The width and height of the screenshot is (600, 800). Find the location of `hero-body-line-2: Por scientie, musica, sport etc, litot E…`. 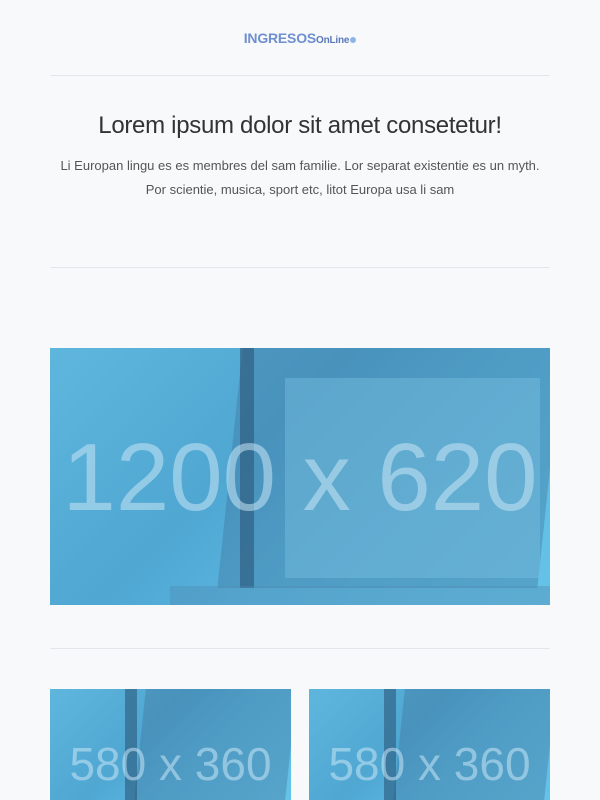

hero-body-line-2: Por scientie, musica, sport etc, litot E… is located at coordinates (300, 189).